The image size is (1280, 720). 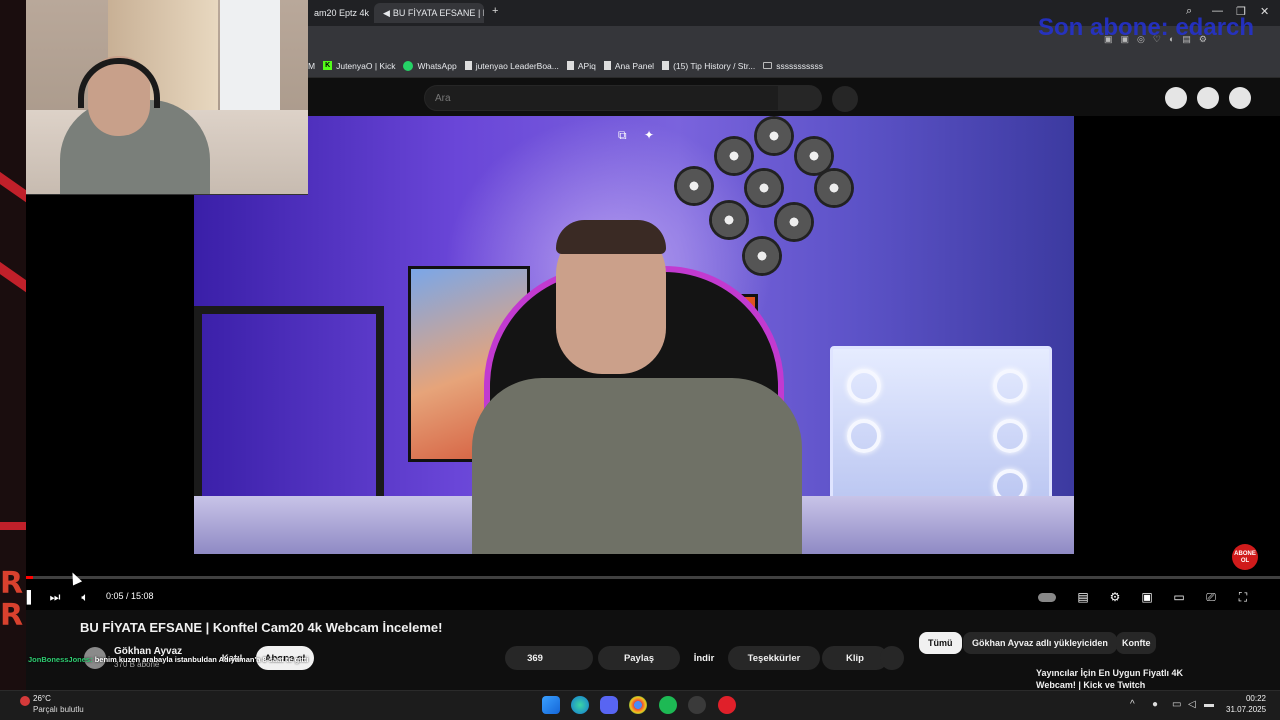 I want to click on bookmark-label: M, so click(x=312, y=65).